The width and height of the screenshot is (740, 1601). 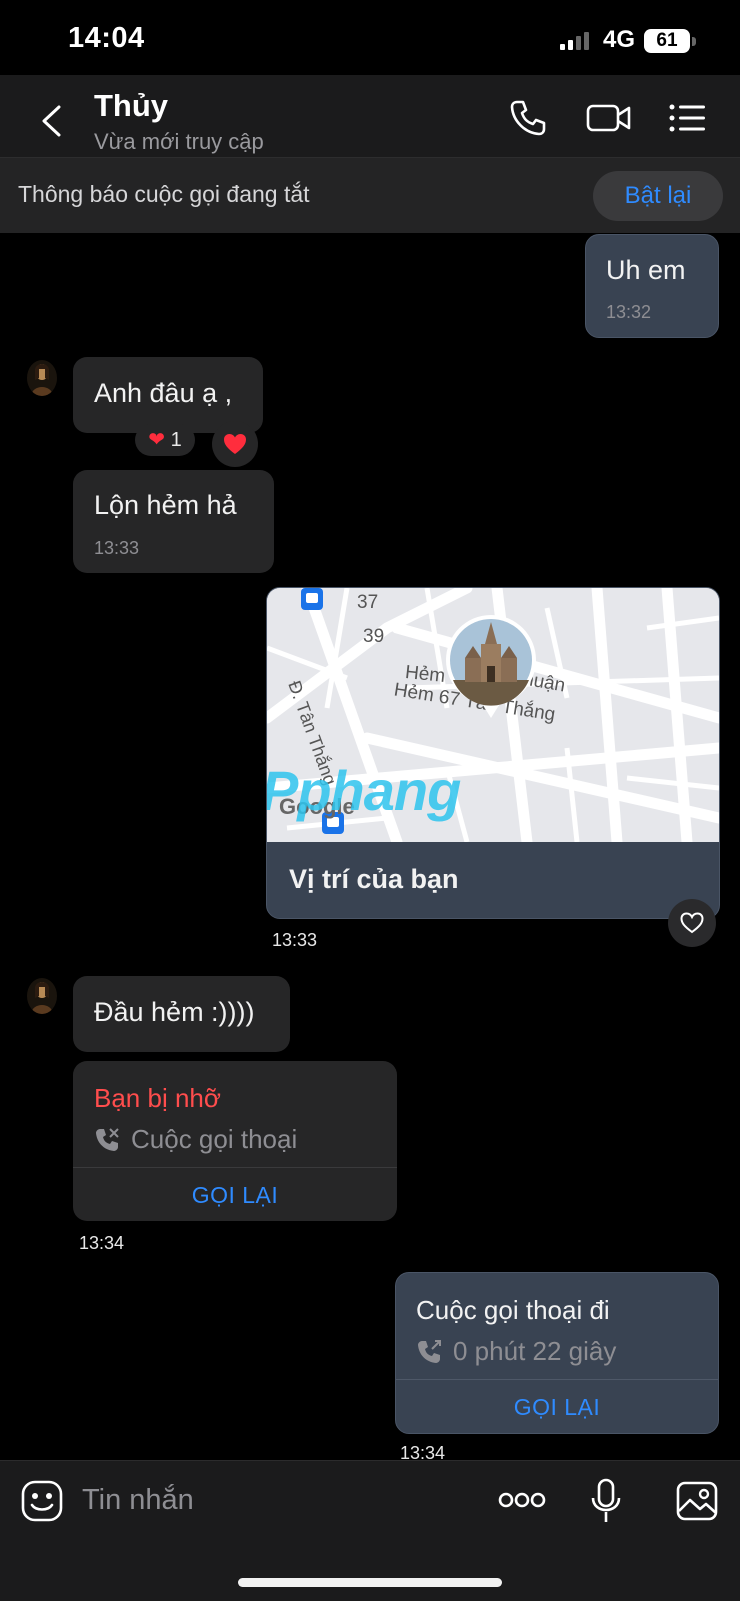 What do you see at coordinates (165, 505) in the screenshot?
I see `message-text: Lộn hẻm hả` at bounding box center [165, 505].